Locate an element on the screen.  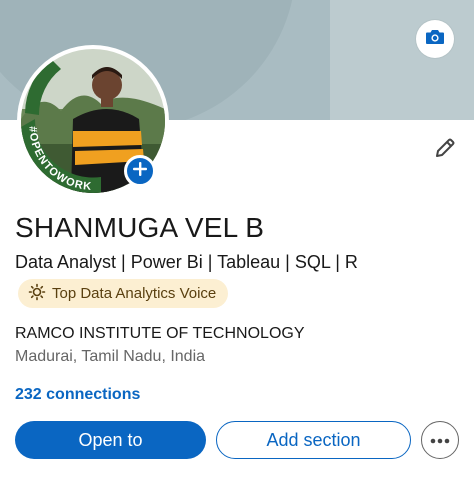
location: Madurai, Tamil Nadu, India is located at coordinates (110, 356).